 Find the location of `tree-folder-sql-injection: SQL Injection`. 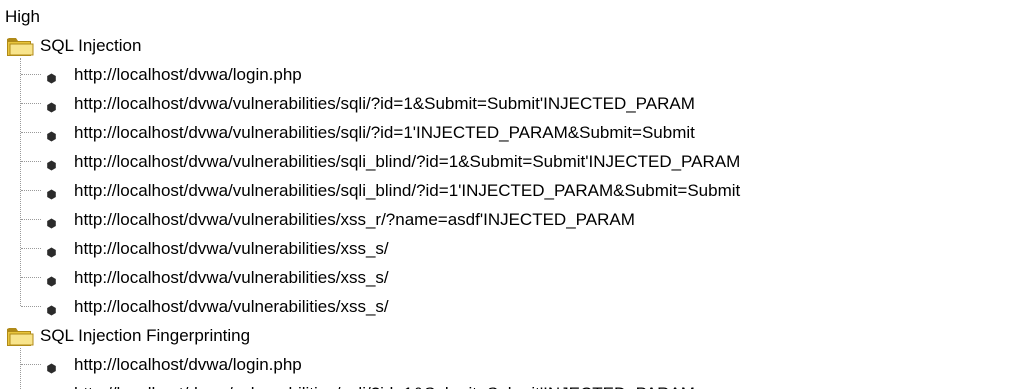

tree-folder-sql-injection: SQL Injection is located at coordinates (512, 45).